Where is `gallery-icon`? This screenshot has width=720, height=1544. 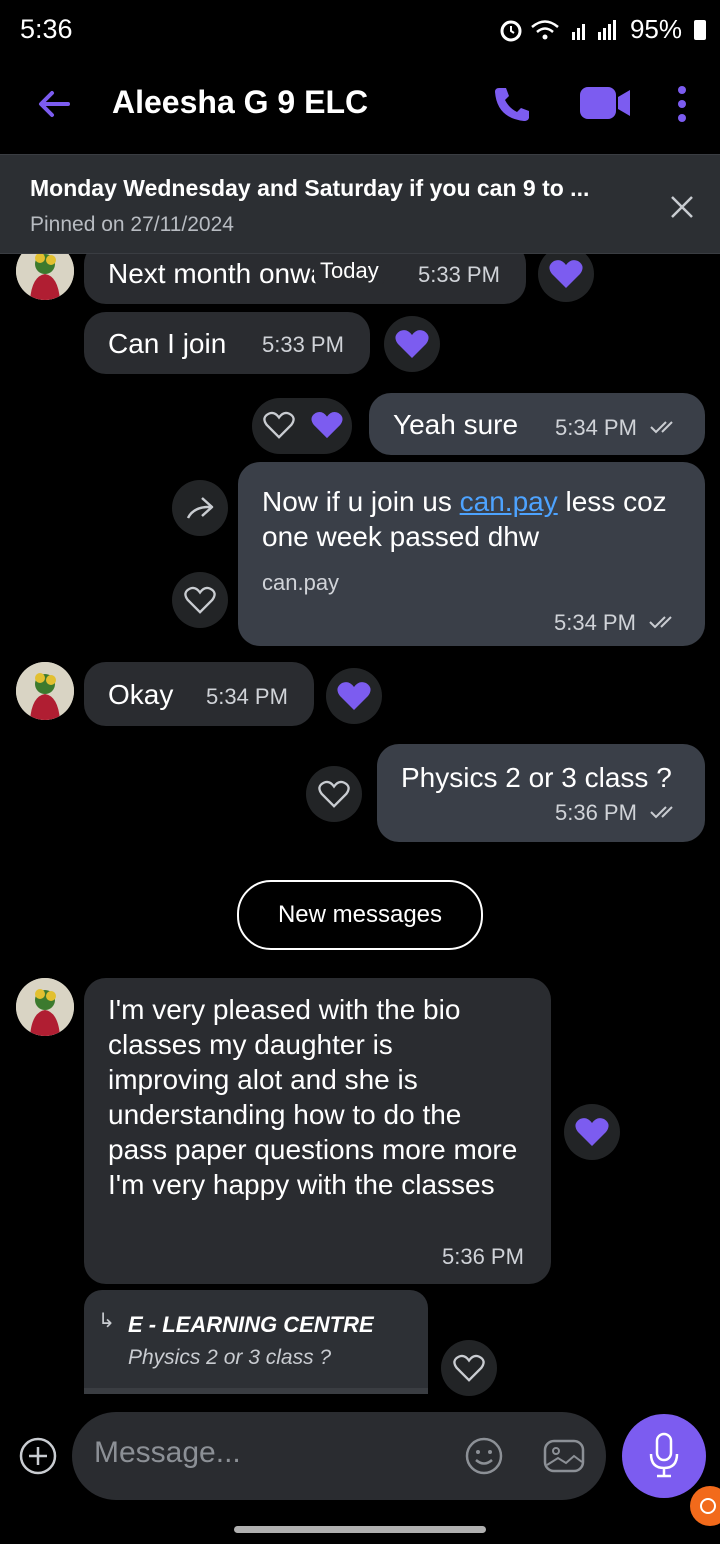 gallery-icon is located at coordinates (564, 1456).